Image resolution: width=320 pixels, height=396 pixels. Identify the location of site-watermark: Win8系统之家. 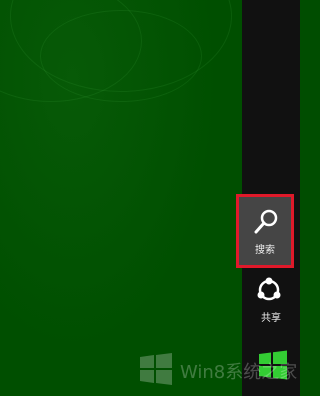
(218, 370).